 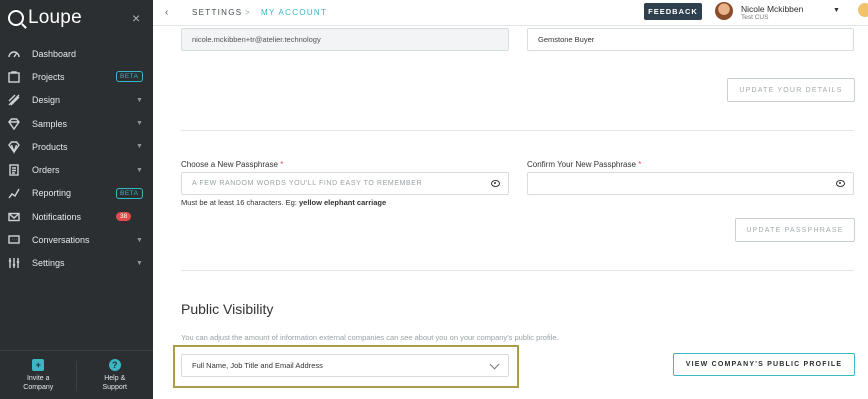 I want to click on confirm-passphrase-label-text: Confirm Your New Passphrase, so click(x=581, y=164).